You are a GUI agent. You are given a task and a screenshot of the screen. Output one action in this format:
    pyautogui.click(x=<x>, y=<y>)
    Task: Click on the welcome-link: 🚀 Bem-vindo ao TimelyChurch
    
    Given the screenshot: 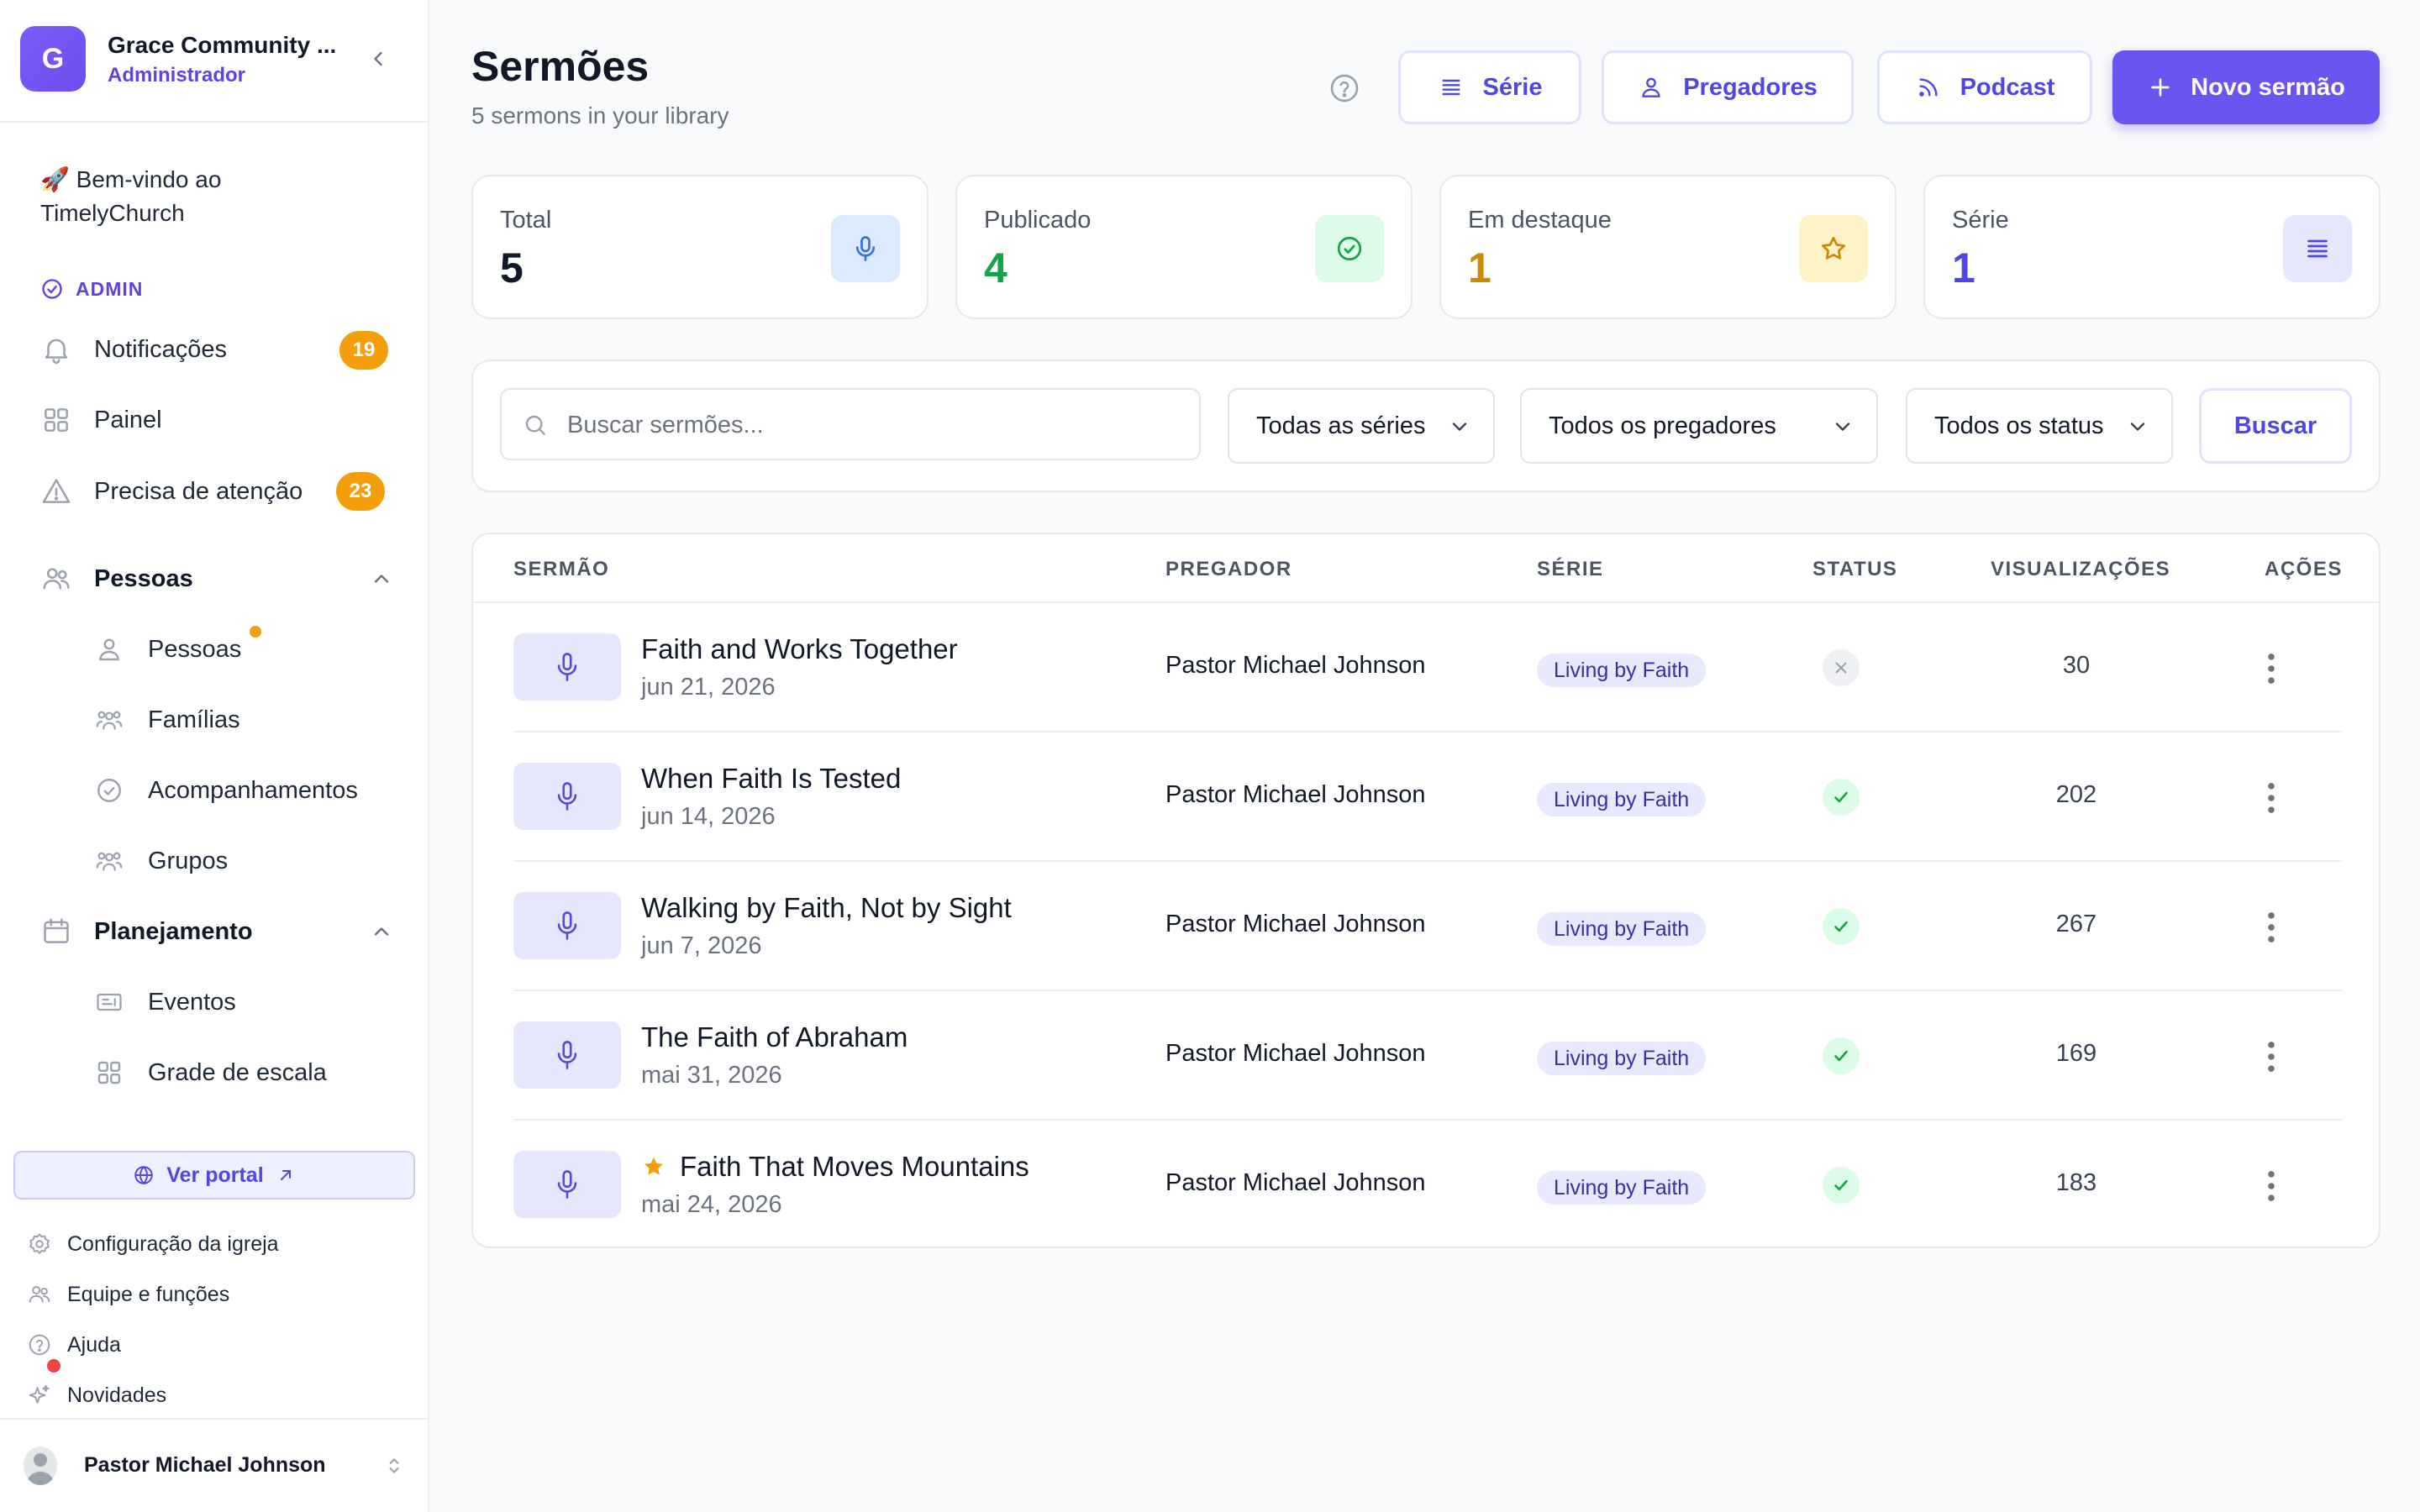 What is the action you would take?
    pyautogui.click(x=166, y=196)
    